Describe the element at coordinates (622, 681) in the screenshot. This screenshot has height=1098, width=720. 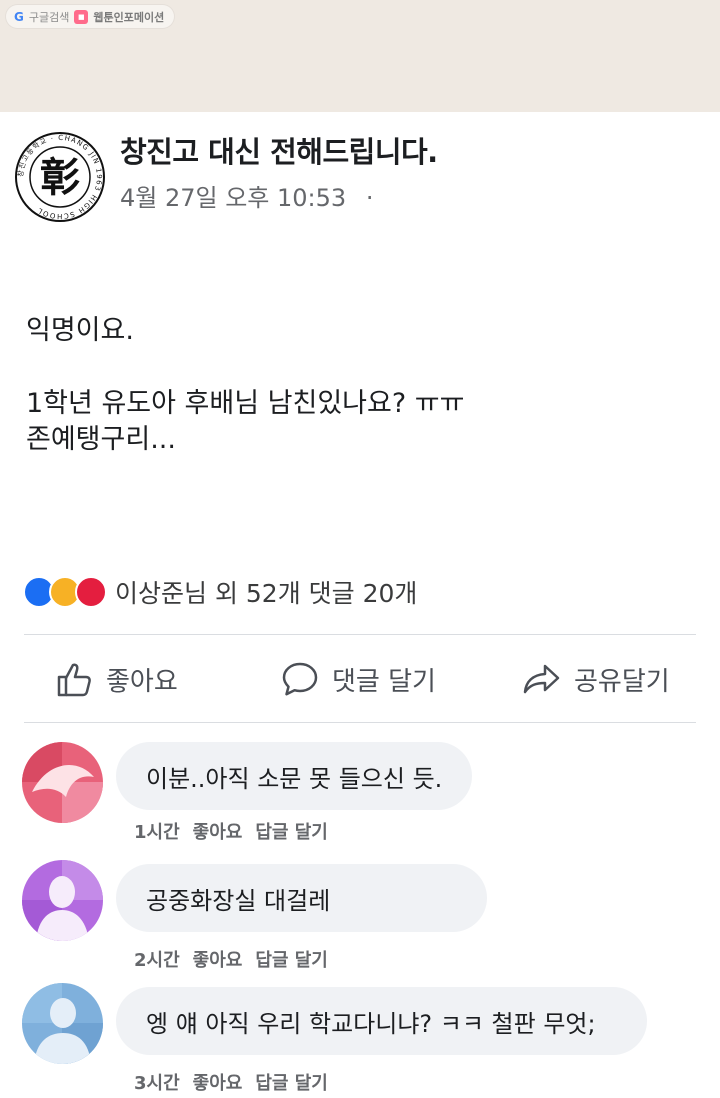
I see `share-label: 공유달기` at that location.